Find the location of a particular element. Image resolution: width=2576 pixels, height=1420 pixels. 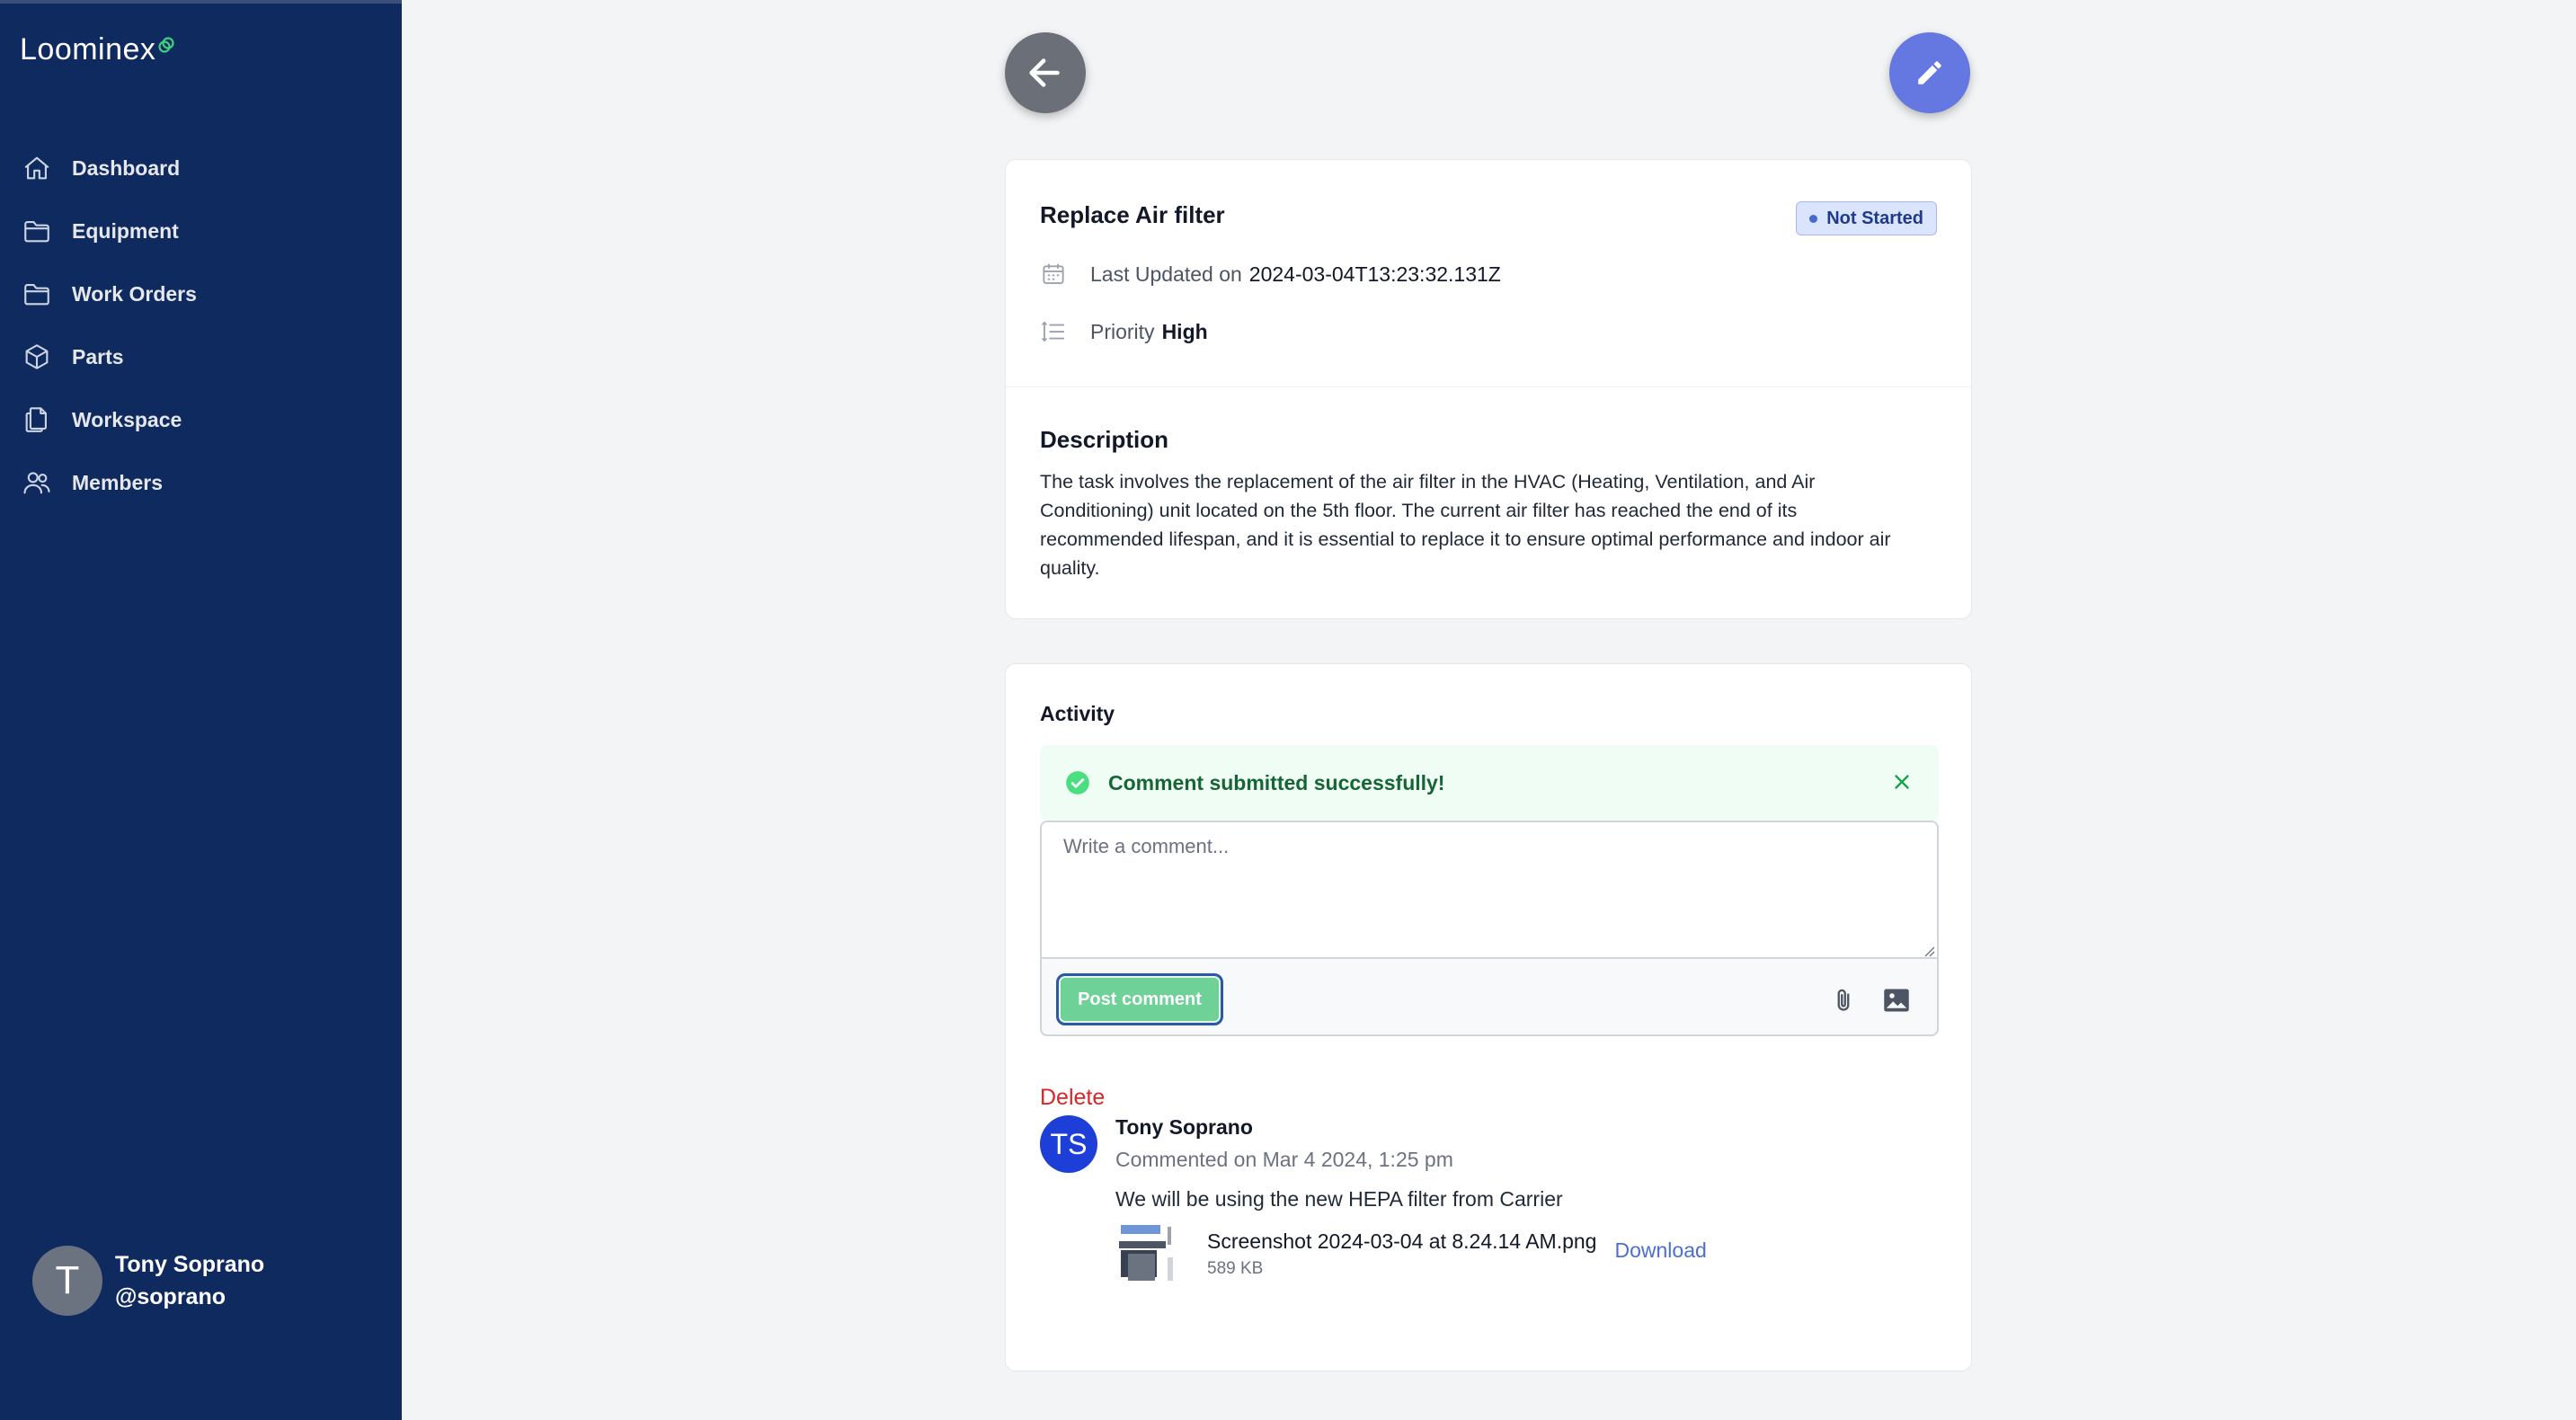

priority-value: High is located at coordinates (1184, 331).